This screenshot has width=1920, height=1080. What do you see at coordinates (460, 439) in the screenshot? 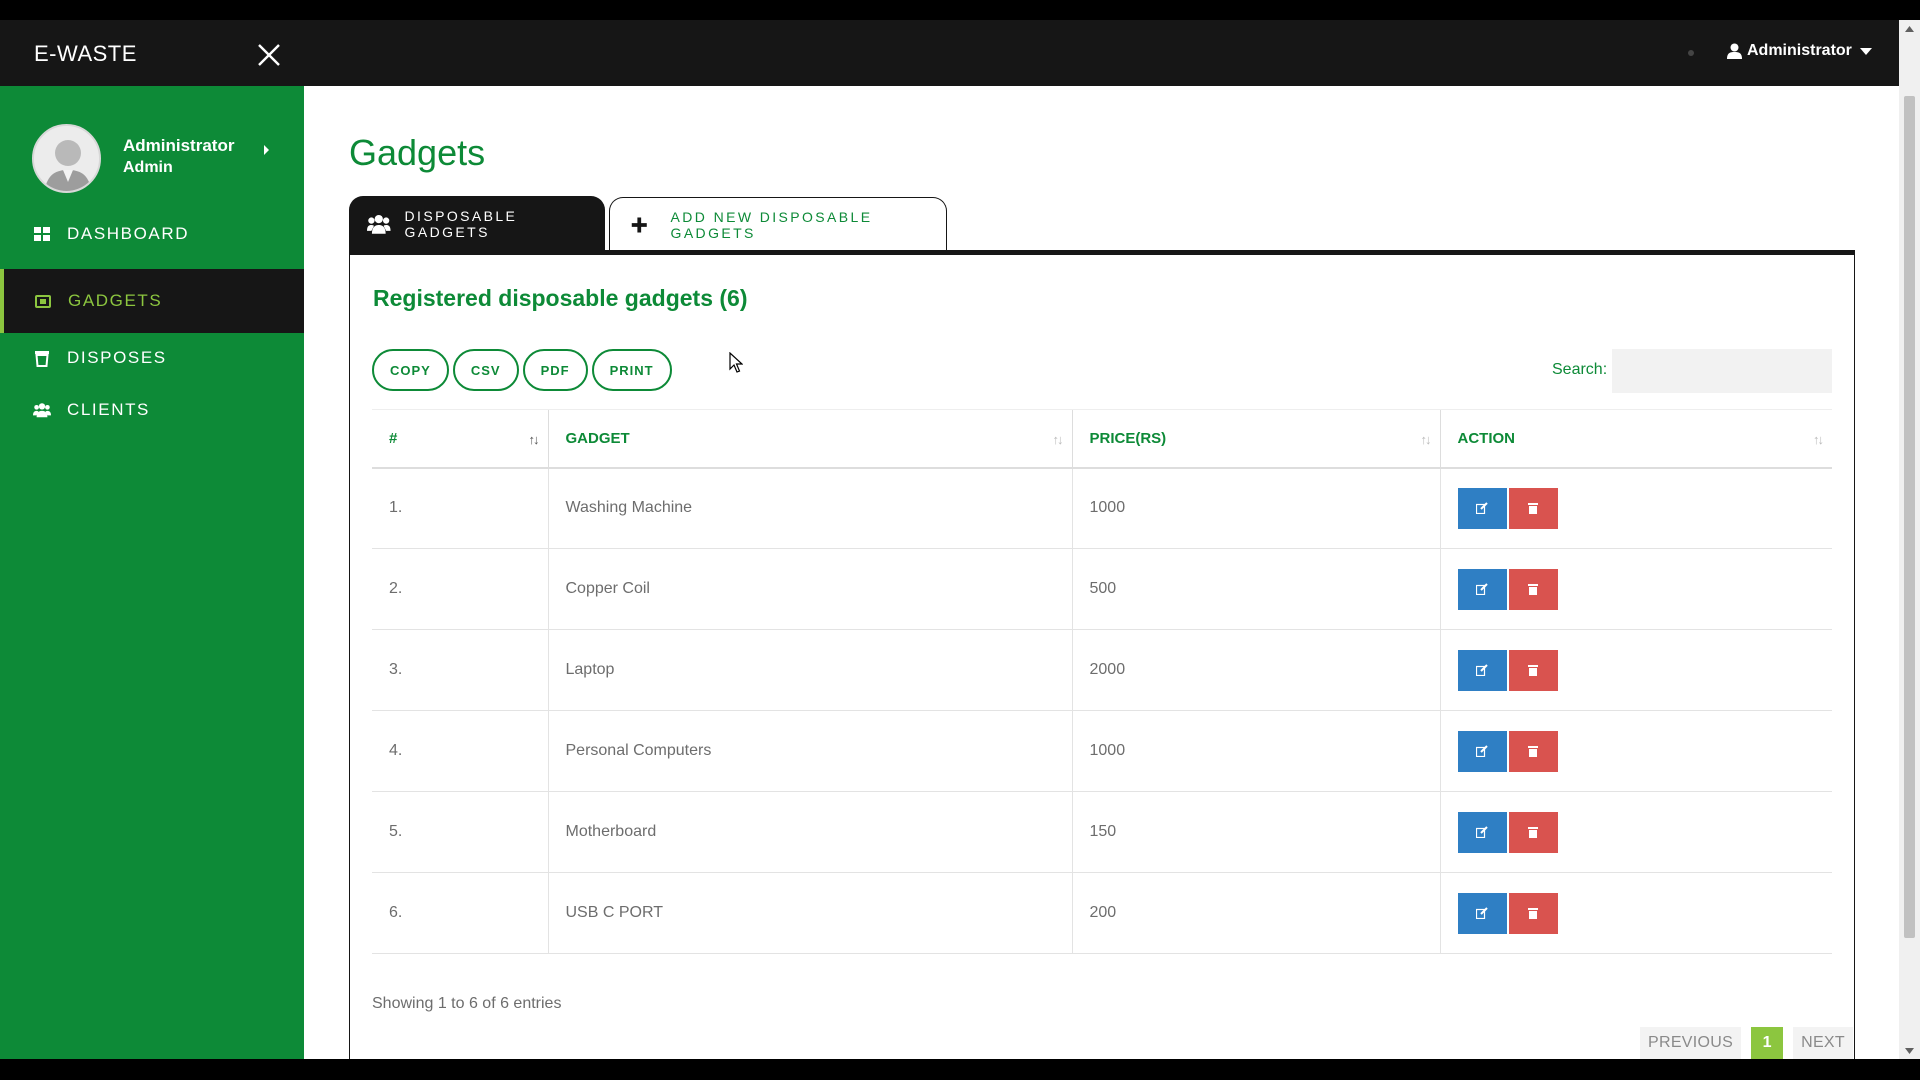
I see `column-header-number: # ↑↓` at bounding box center [460, 439].